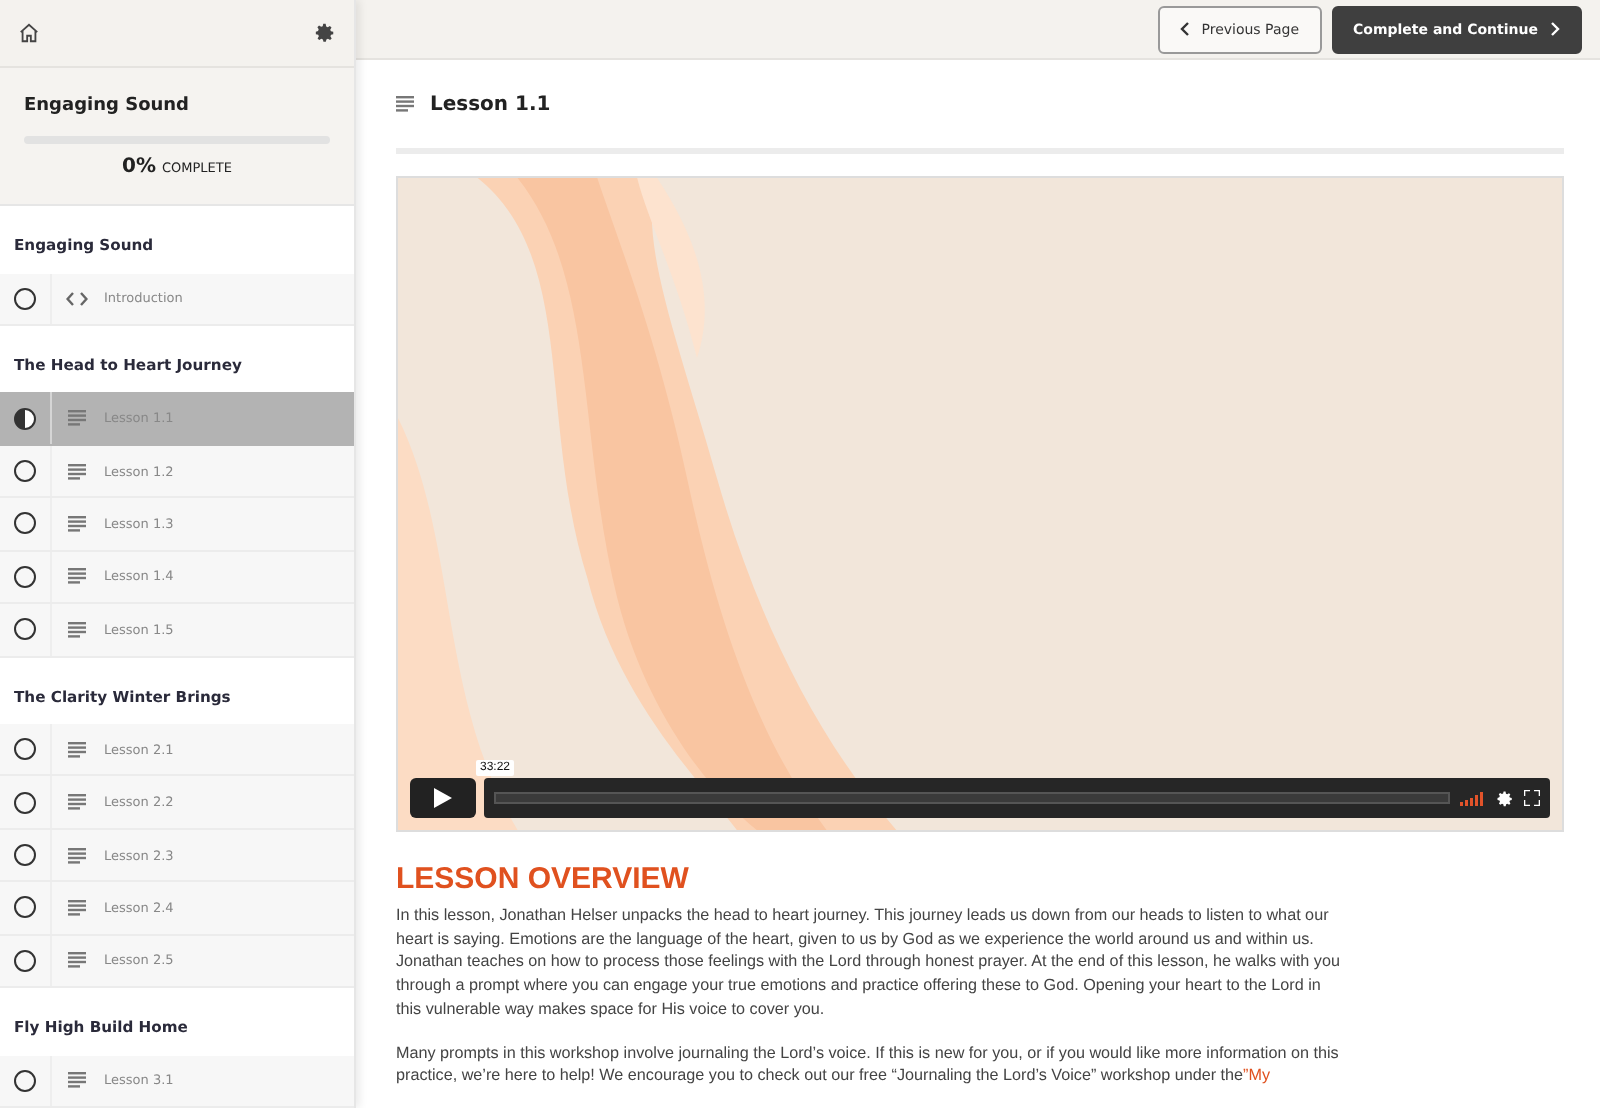 Image resolution: width=1600 pixels, height=1108 pixels. I want to click on code-icon, so click(77, 298).